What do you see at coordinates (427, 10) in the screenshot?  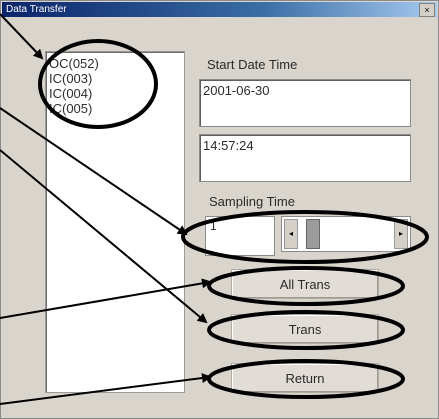 I see `close-icon: ×` at bounding box center [427, 10].